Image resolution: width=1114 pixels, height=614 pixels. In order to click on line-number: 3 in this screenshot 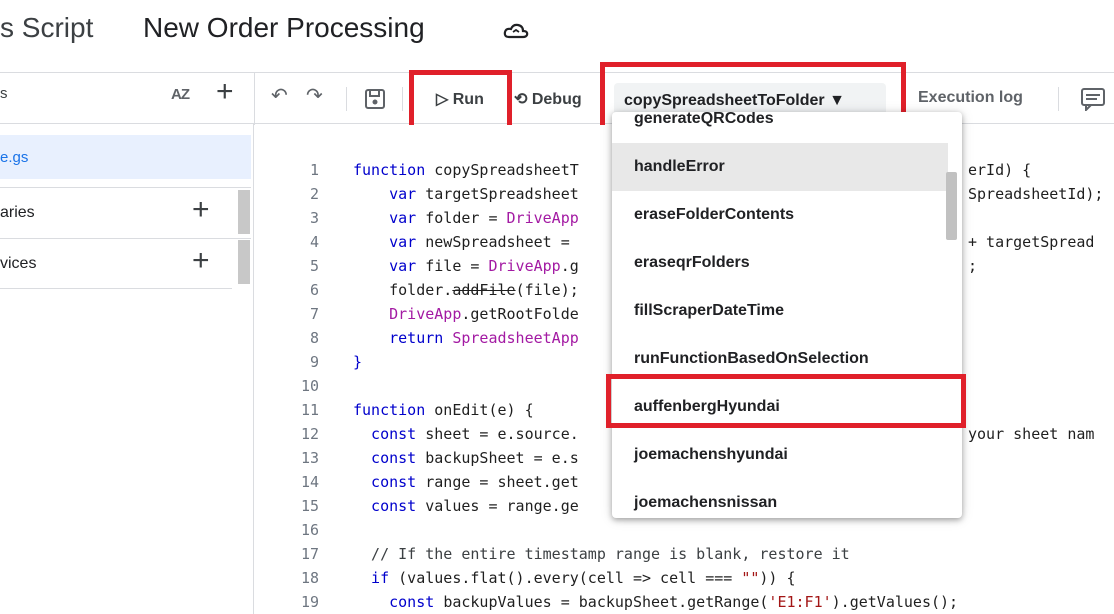, I will do `click(314, 218)`.